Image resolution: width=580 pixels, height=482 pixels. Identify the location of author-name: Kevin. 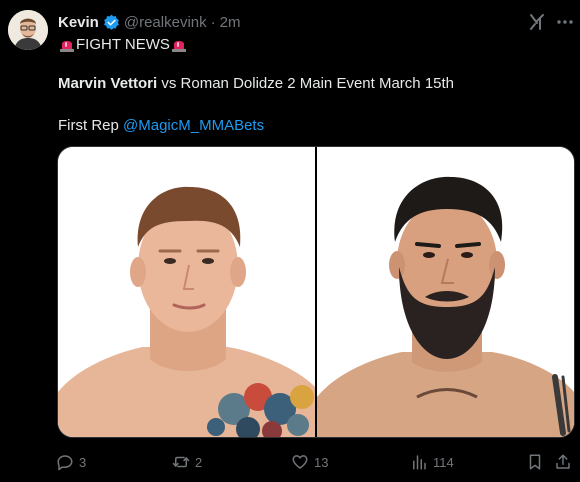
(78, 22).